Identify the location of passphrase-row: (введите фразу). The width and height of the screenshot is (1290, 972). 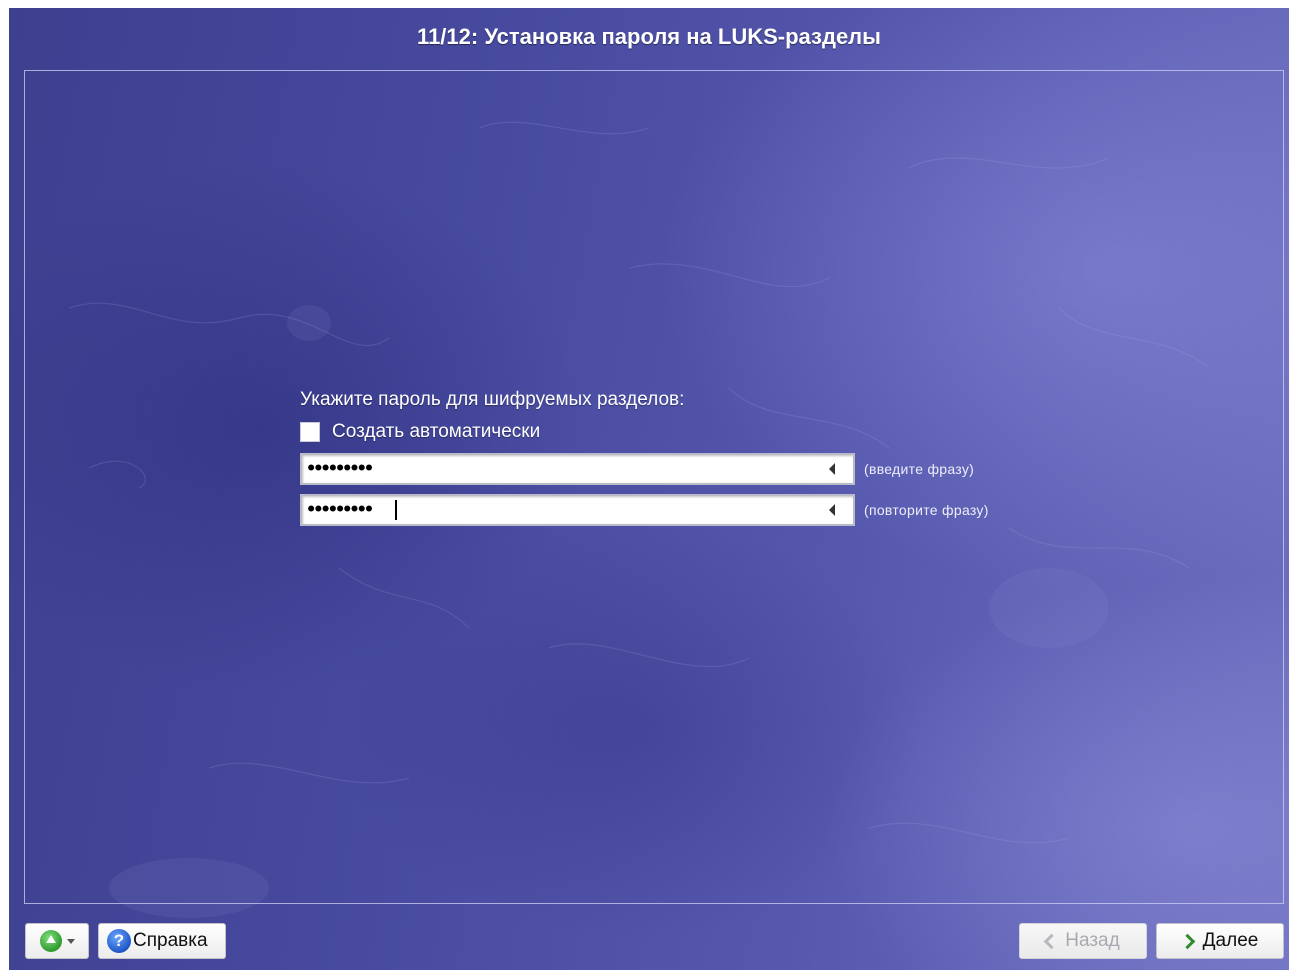
(637, 469).